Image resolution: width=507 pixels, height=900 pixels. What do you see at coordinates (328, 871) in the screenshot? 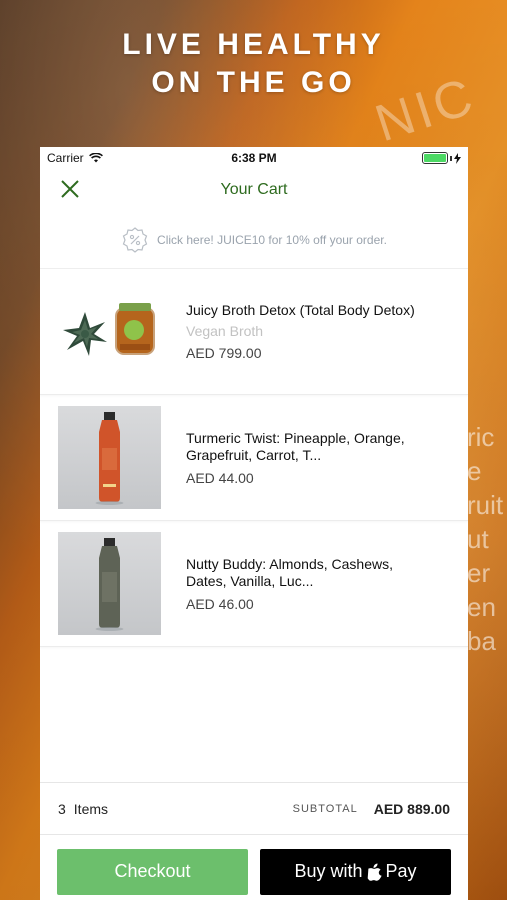
I see `apple-pay-label: Buy with` at bounding box center [328, 871].